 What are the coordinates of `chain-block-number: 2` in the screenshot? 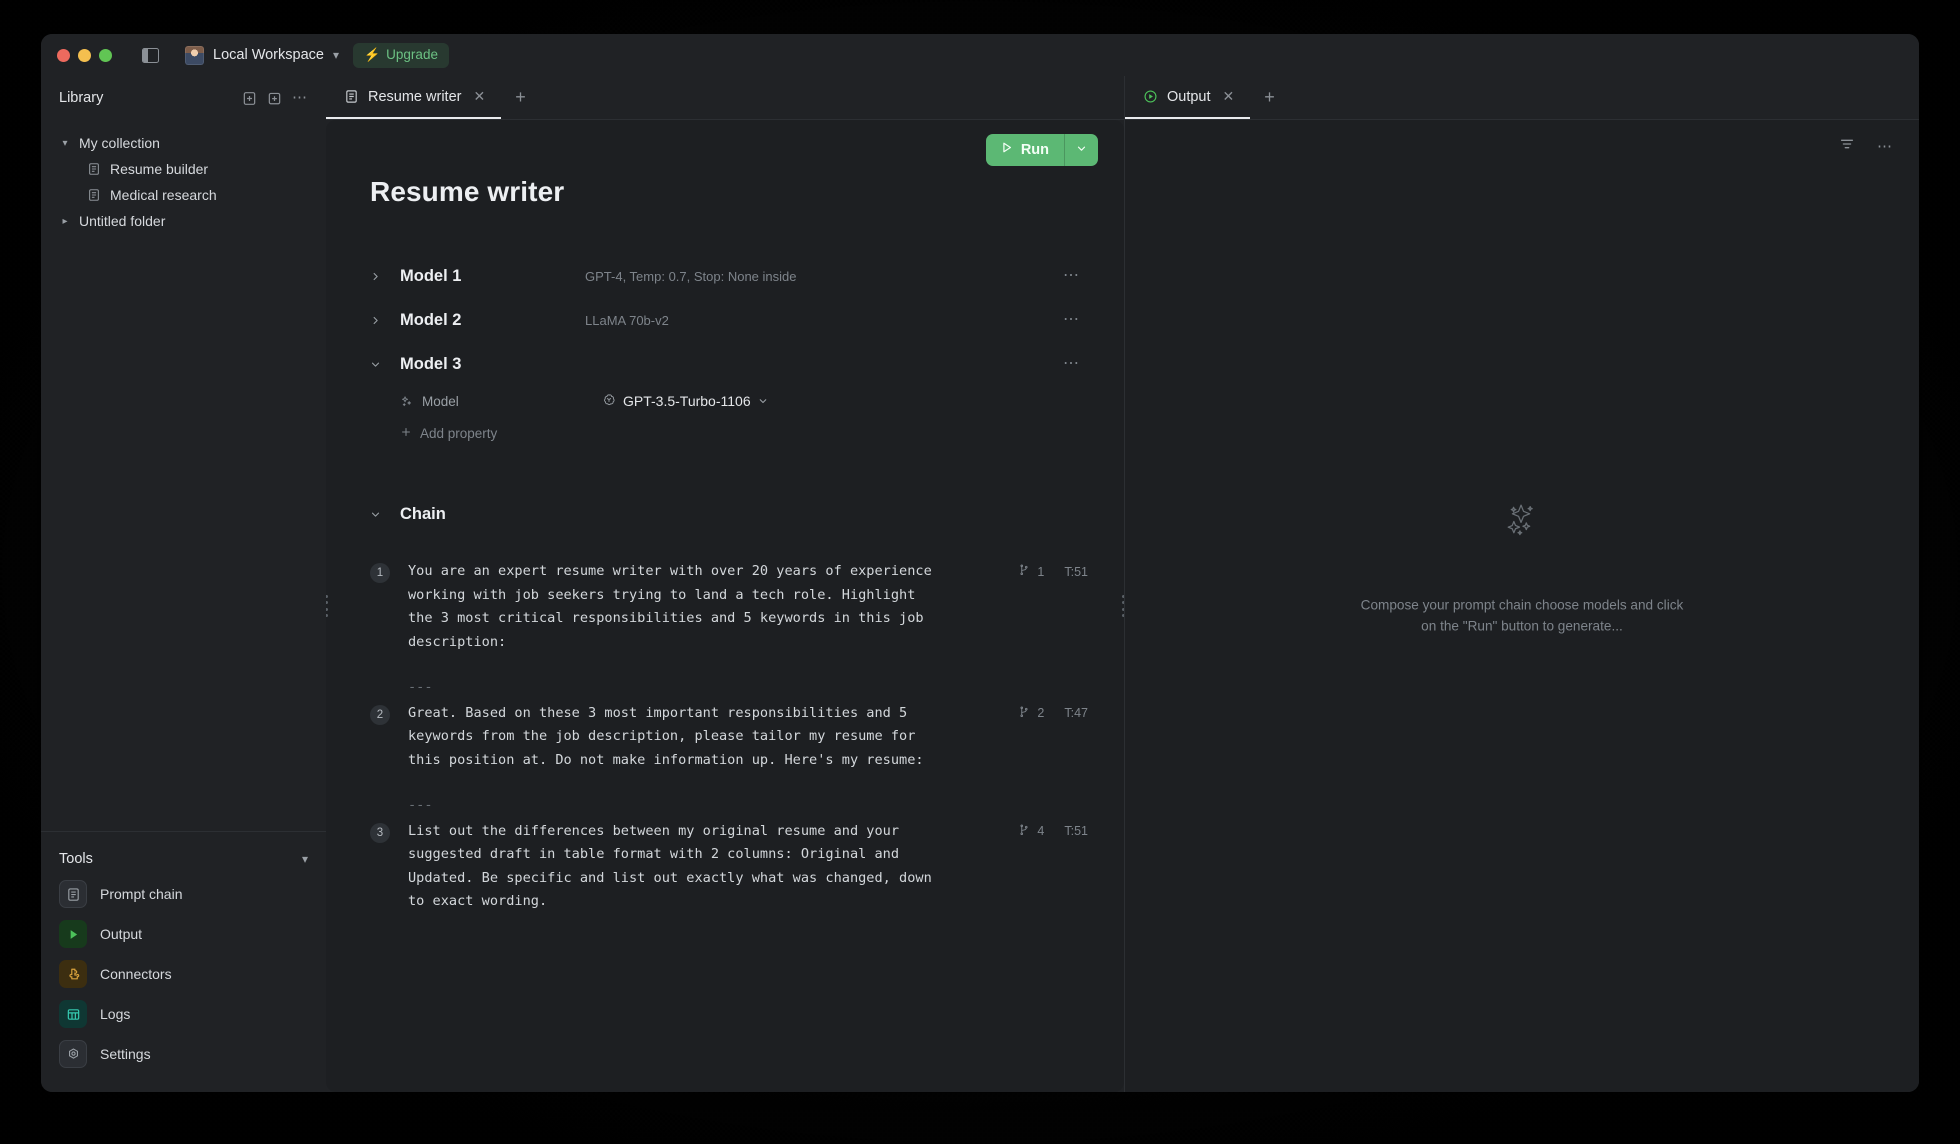 It's located at (380, 714).